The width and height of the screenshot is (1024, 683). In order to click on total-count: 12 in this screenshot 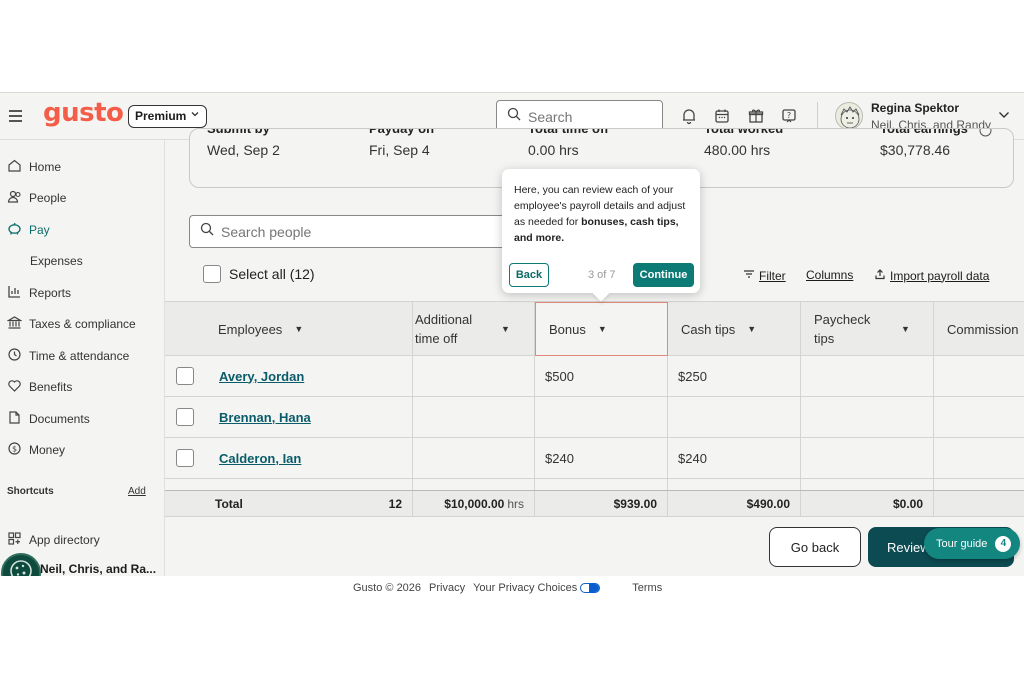, I will do `click(395, 504)`.